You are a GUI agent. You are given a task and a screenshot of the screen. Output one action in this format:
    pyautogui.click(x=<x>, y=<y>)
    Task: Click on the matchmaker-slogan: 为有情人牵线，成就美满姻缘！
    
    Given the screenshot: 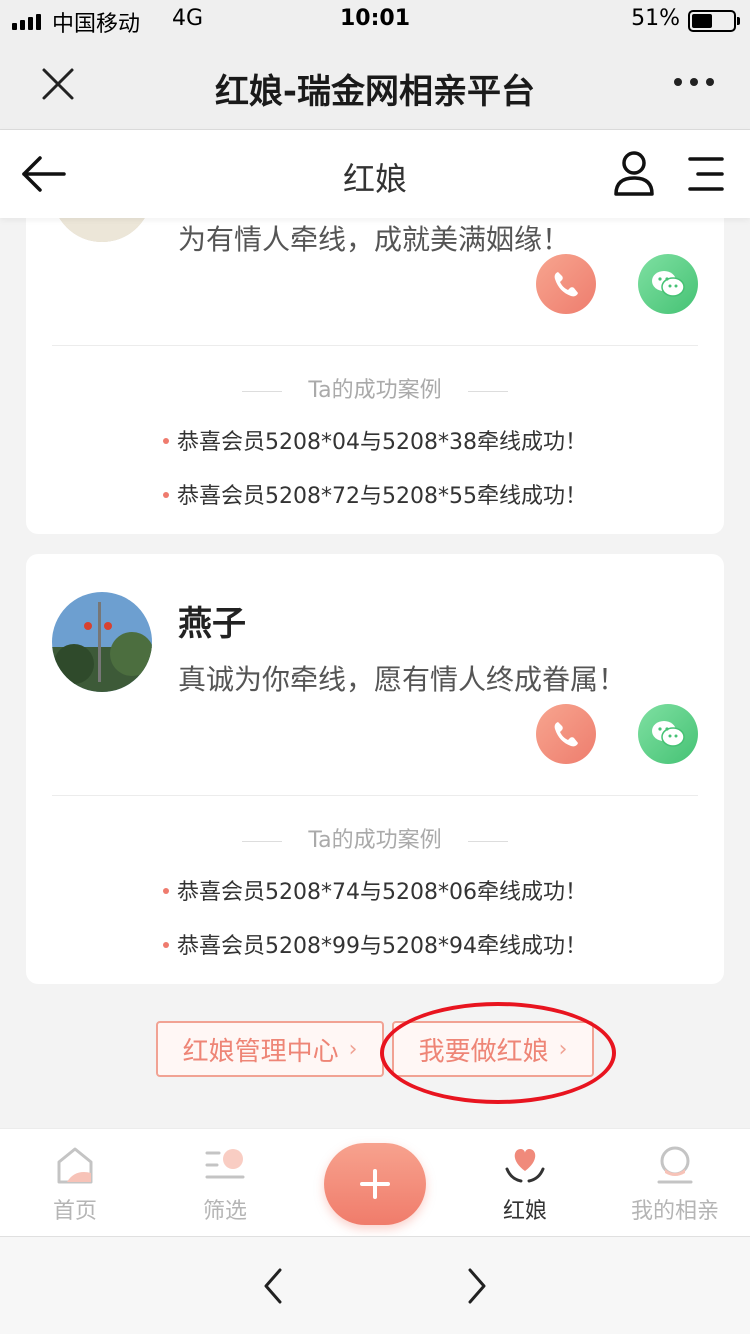 What is the action you would take?
    pyautogui.click(x=374, y=239)
    